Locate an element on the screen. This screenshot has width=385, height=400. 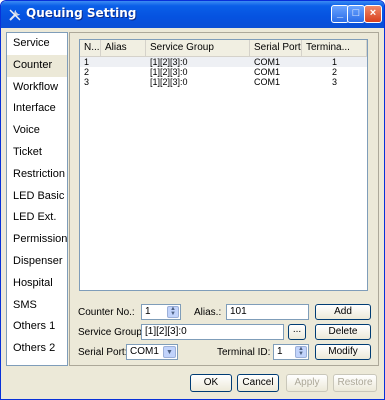
add-button: Add is located at coordinates (343, 312).